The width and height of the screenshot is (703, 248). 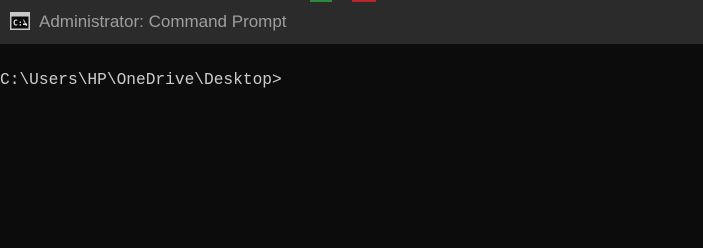 I want to click on command-prompt-line: C:\Users\HP\OneDrive\Desktop>, so click(x=141, y=80).